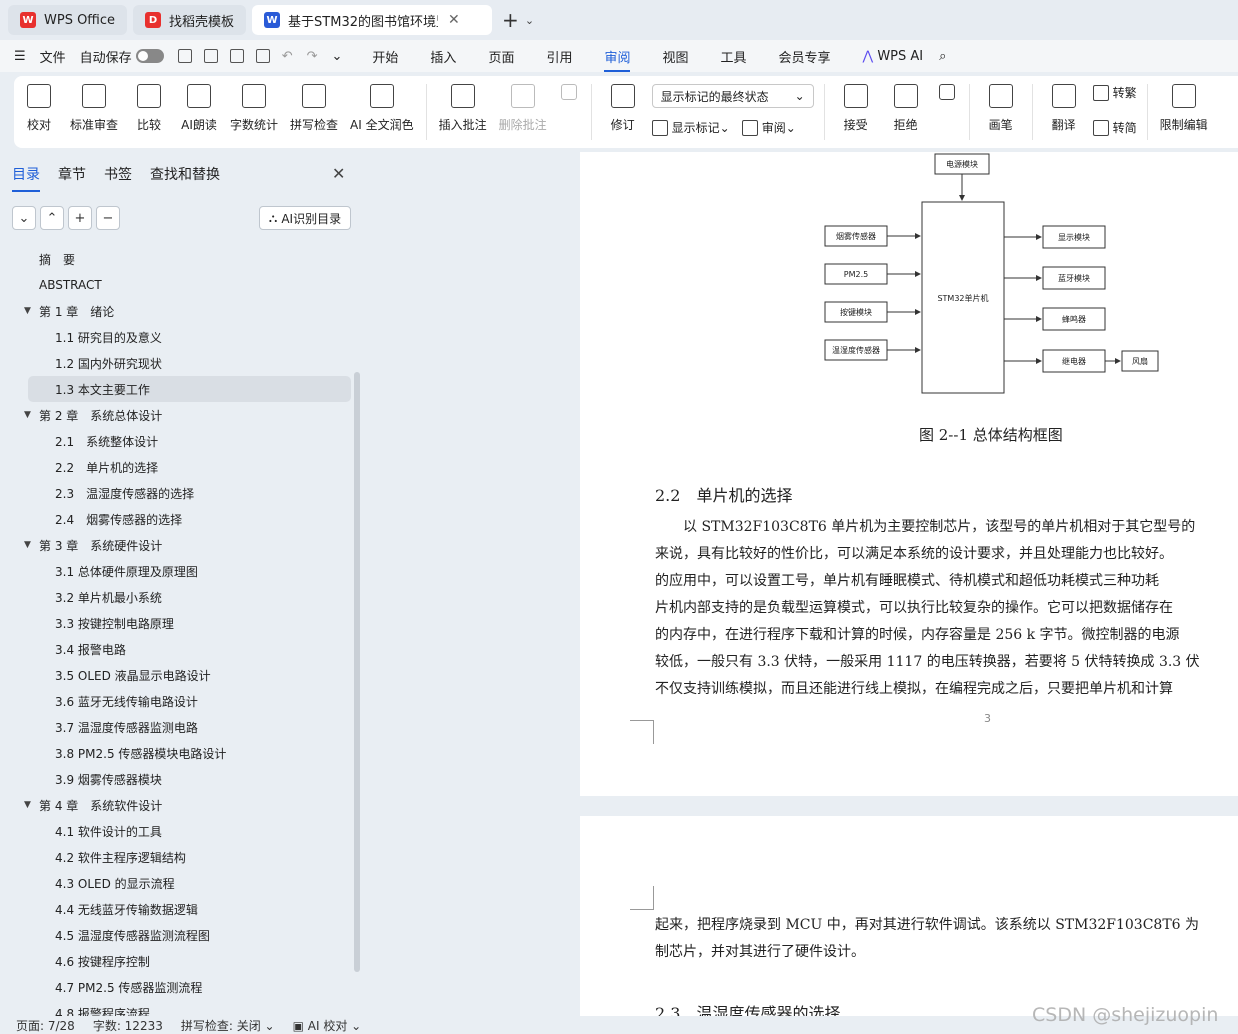 This screenshot has width=1238, height=1034. What do you see at coordinates (176, 857) in the screenshot?
I see `toc-item: 4.2 软件主程序逻辑结构` at bounding box center [176, 857].